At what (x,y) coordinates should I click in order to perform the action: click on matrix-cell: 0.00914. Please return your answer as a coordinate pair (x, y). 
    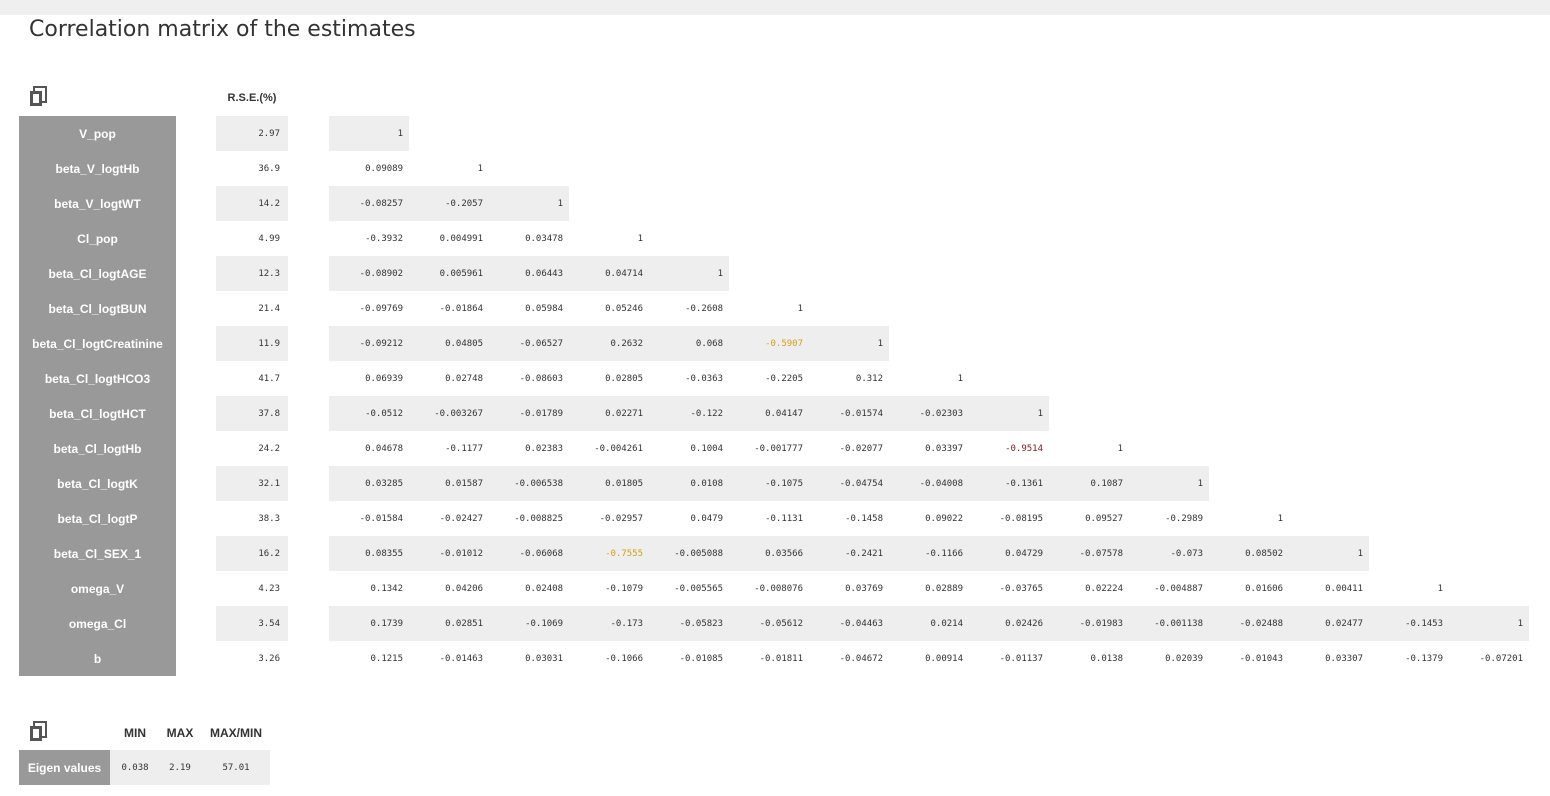
    Looking at the image, I should click on (944, 658).